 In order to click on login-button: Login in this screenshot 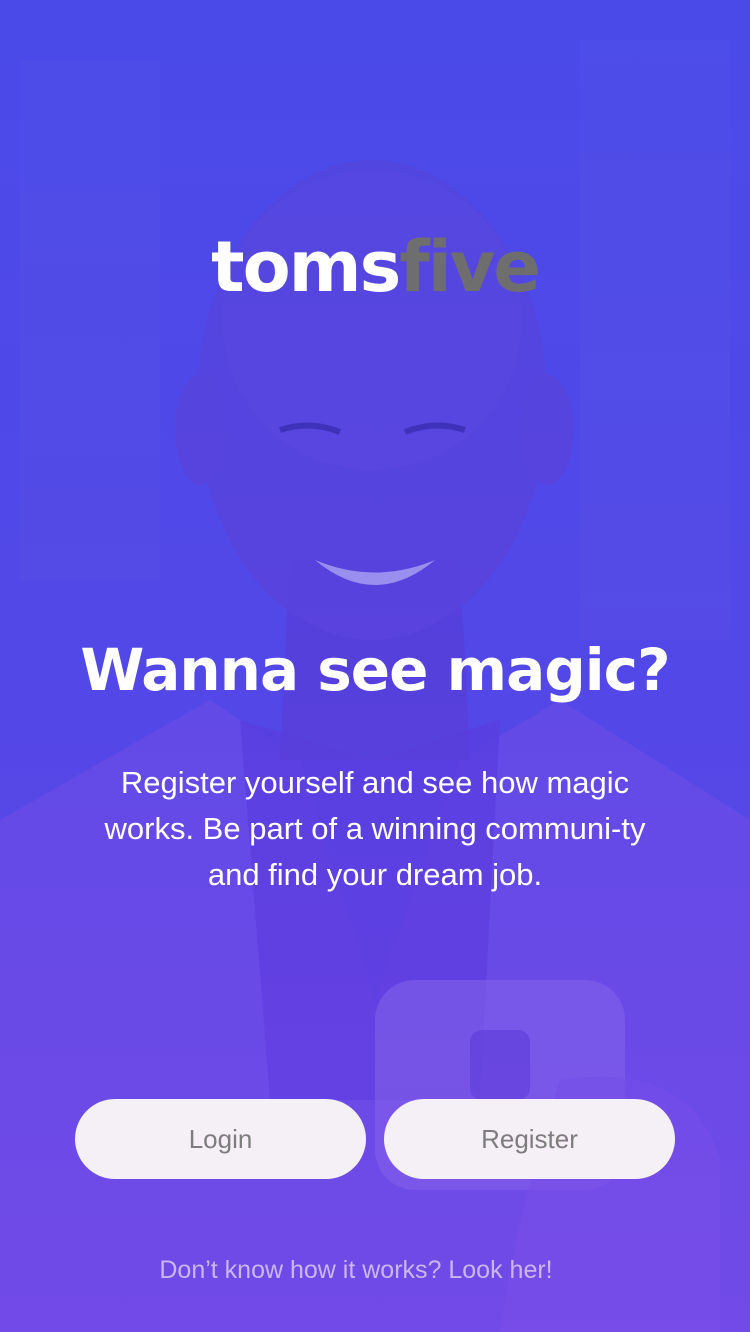, I will do `click(220, 1139)`.